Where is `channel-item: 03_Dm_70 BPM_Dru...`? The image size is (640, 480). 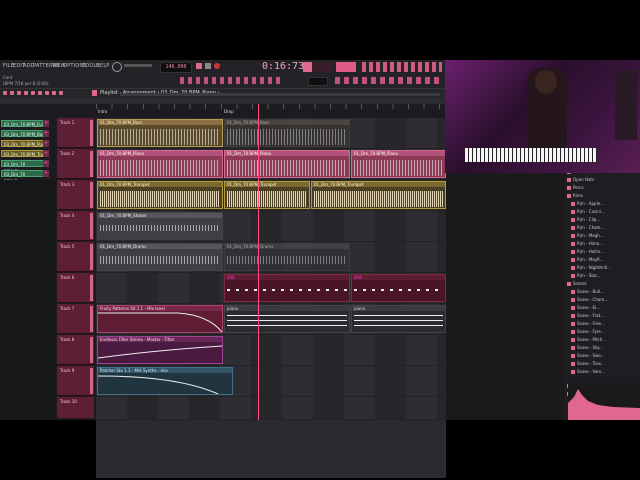
channel-item: 03_Dm_70 BPM_Dru... is located at coordinates (25, 177).